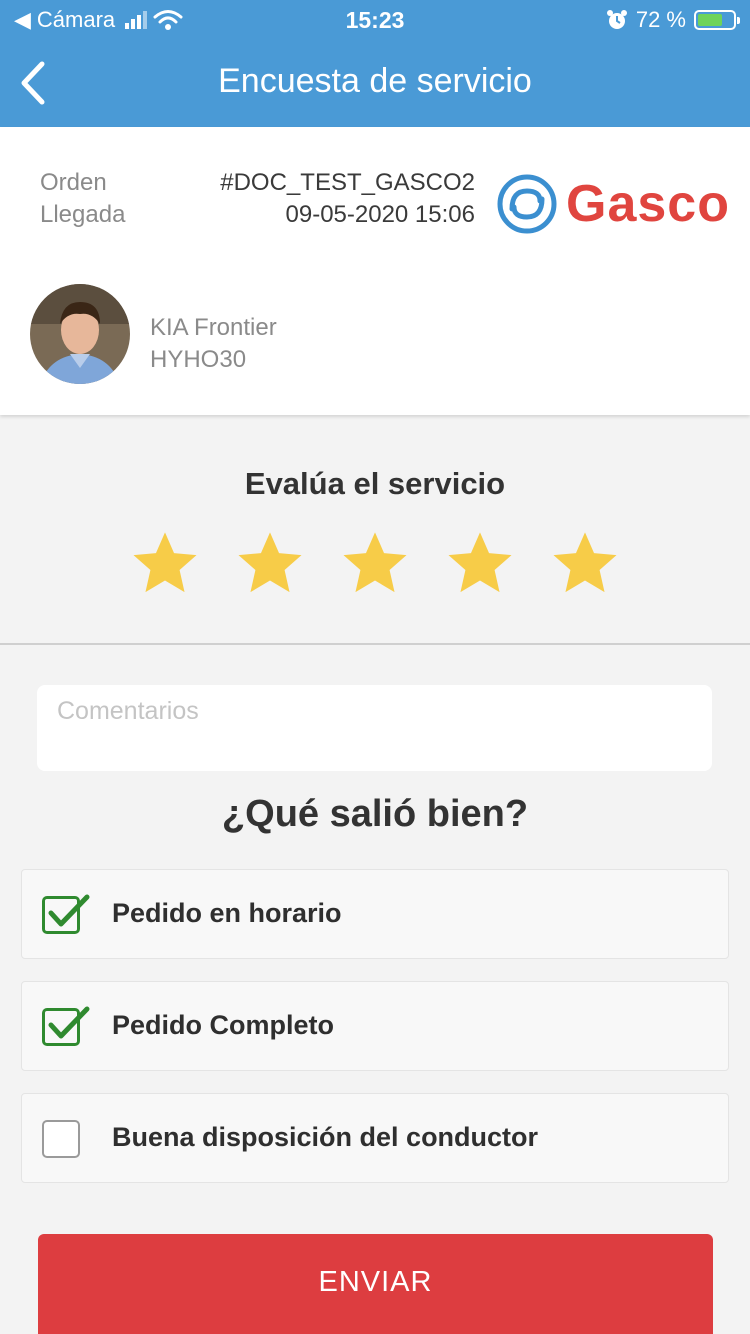 Image resolution: width=750 pixels, height=1334 pixels. What do you see at coordinates (82, 199) in the screenshot?
I see `order-labels: Orden Llegada` at bounding box center [82, 199].